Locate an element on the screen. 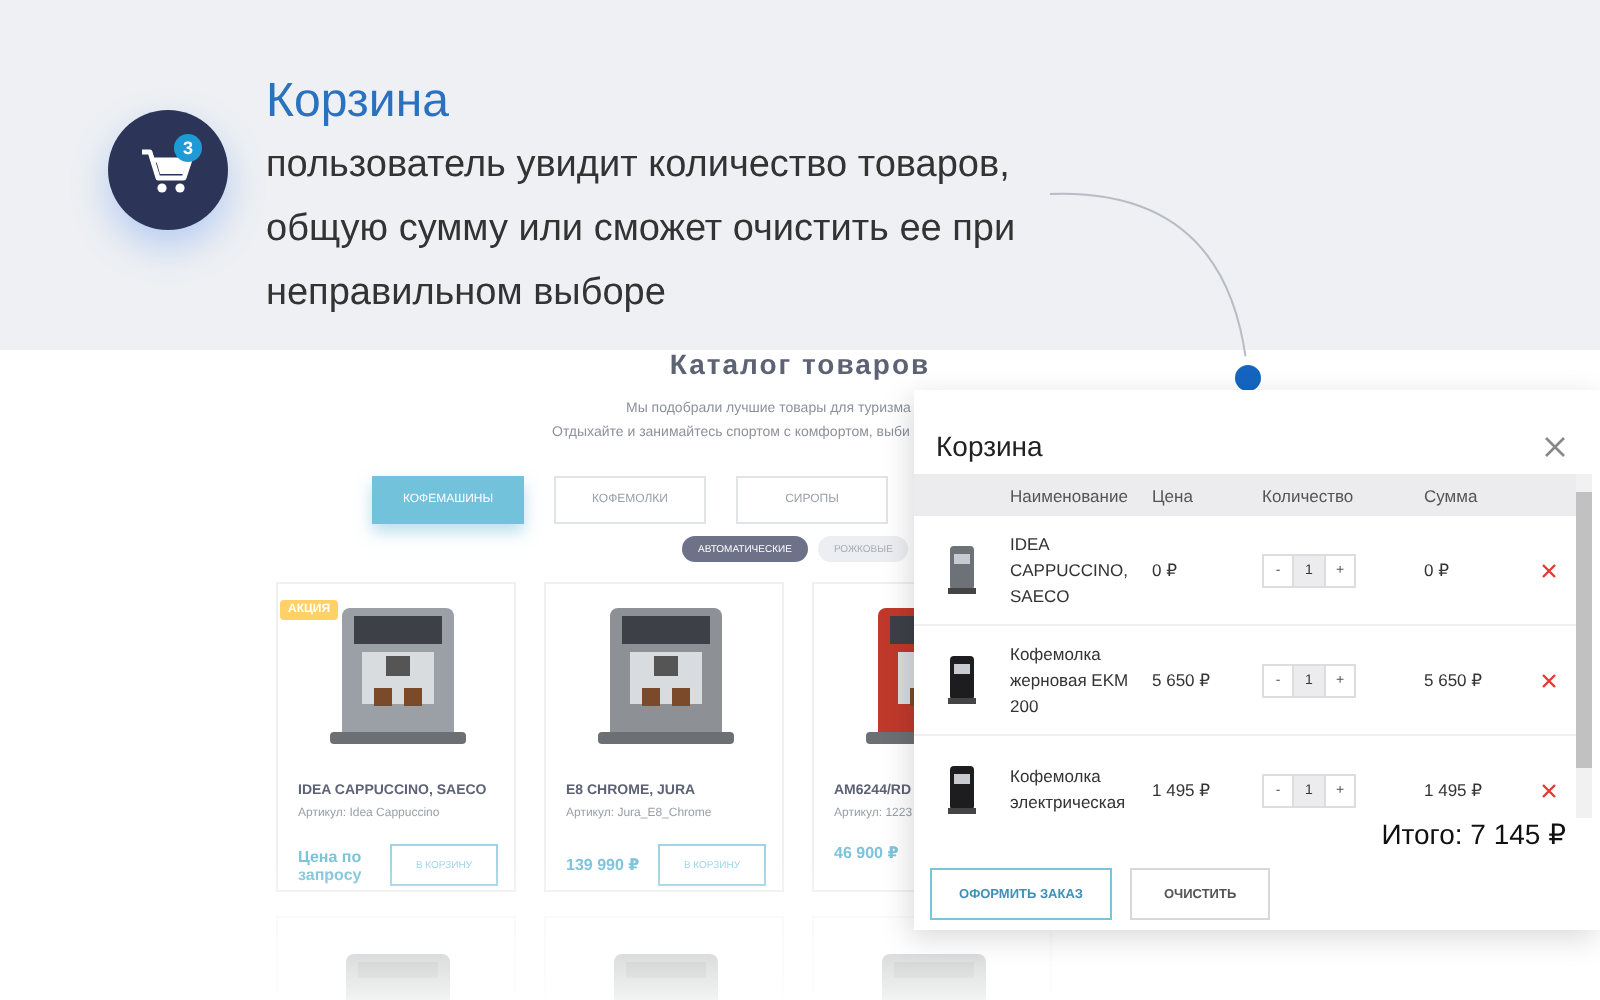 This screenshot has width=1600, height=1000. callout-title: Корзина is located at coordinates (358, 102).